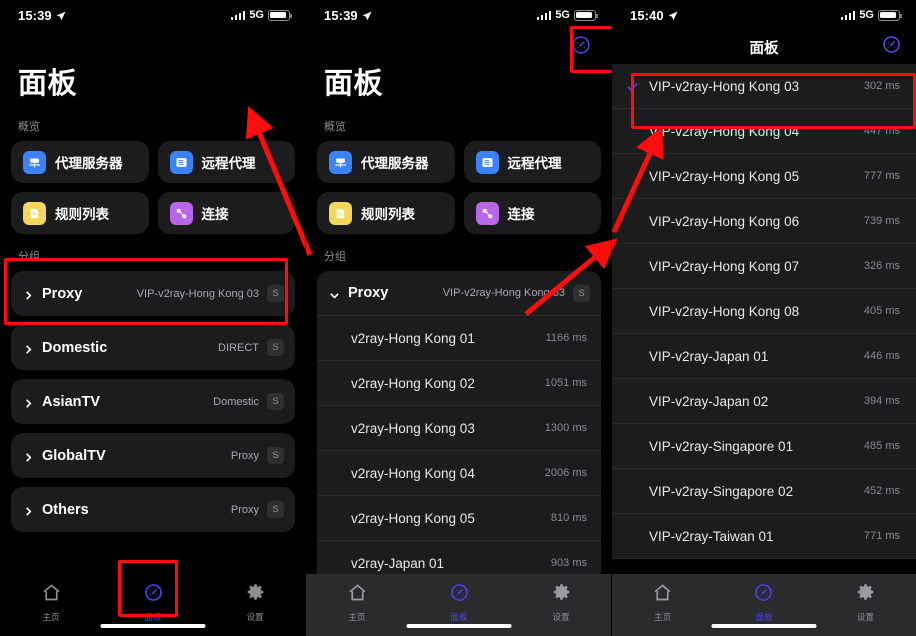 Image resolution: width=916 pixels, height=636 pixels. I want to click on proxy-row: VIP-v2ray-Hong Kong 08 405 ms, so click(764, 311).